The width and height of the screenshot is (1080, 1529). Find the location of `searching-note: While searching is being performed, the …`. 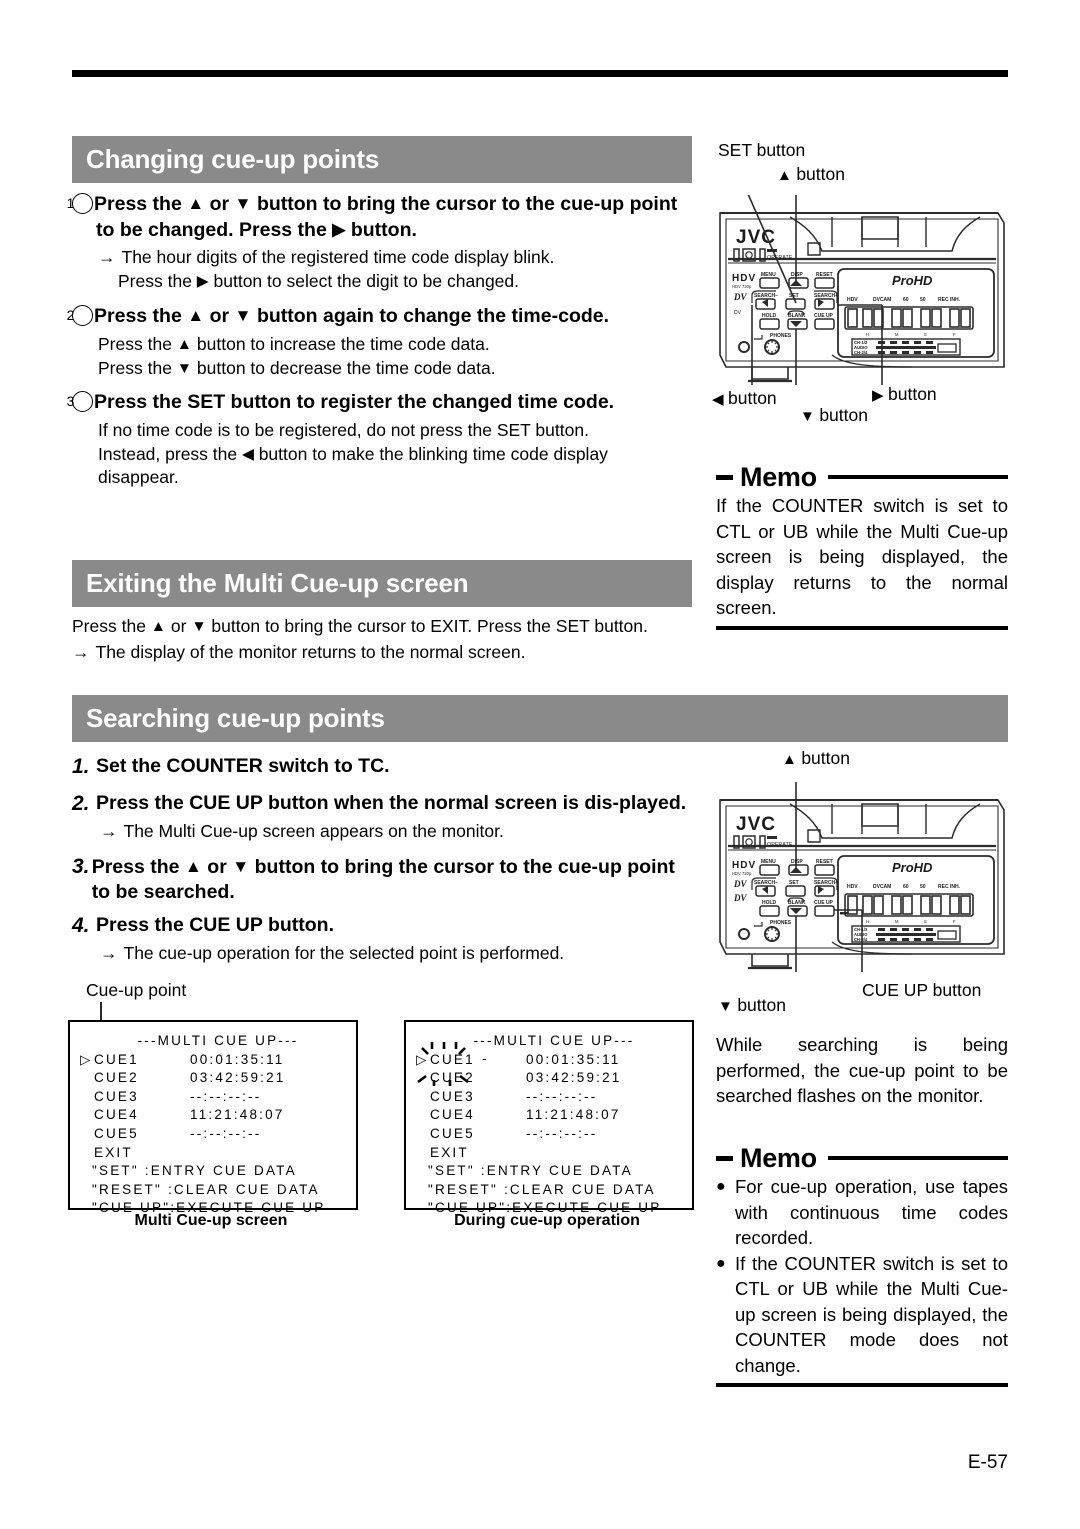

searching-note: While searching is being performed, the … is located at coordinates (862, 1070).